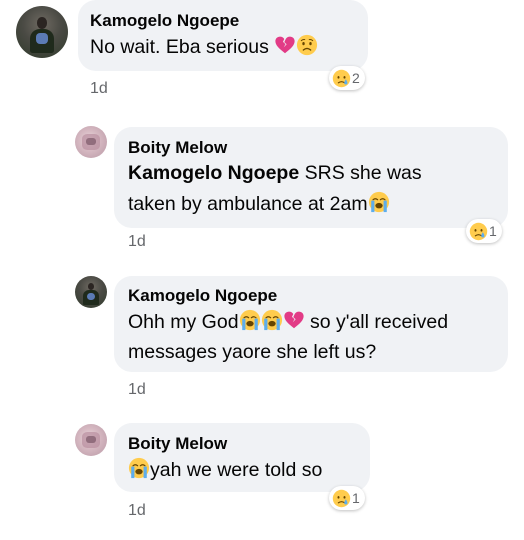 The image size is (524, 540). Describe the element at coordinates (236, 470) in the screenshot. I see `comment-text-content: yah we were told so` at that location.